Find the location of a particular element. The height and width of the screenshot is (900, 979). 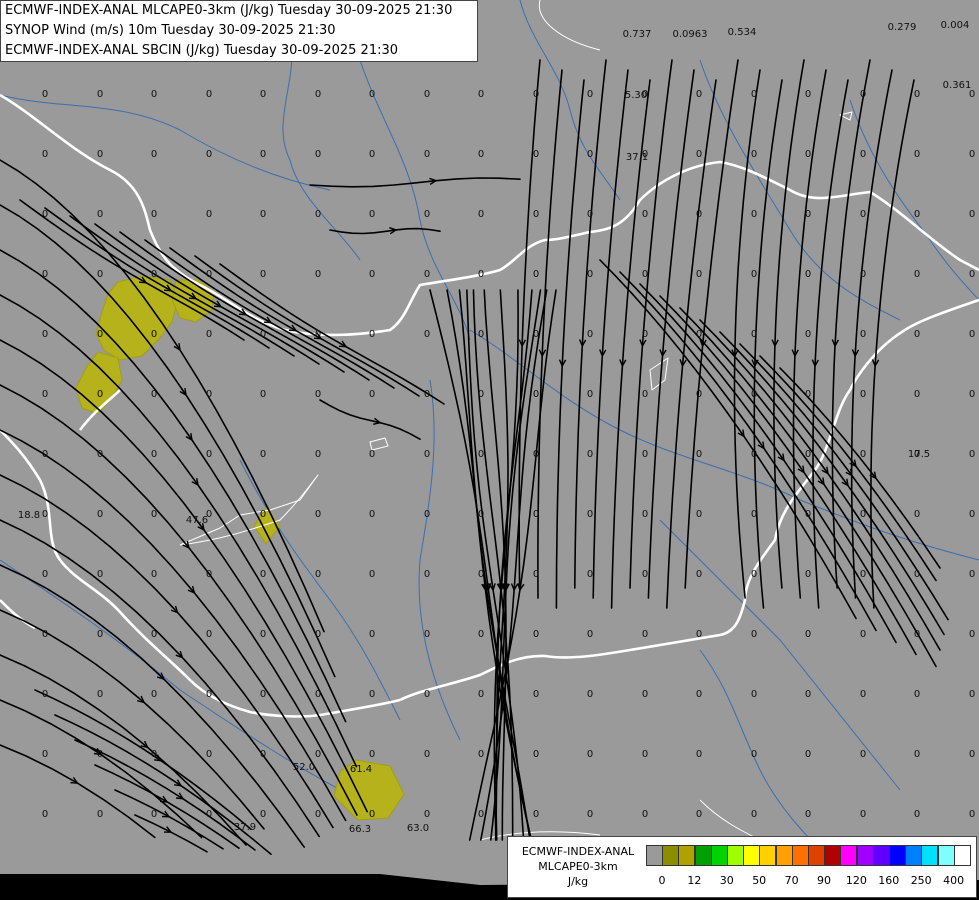

legend-title-variable: MLCAPE0-3km is located at coordinates (578, 866).